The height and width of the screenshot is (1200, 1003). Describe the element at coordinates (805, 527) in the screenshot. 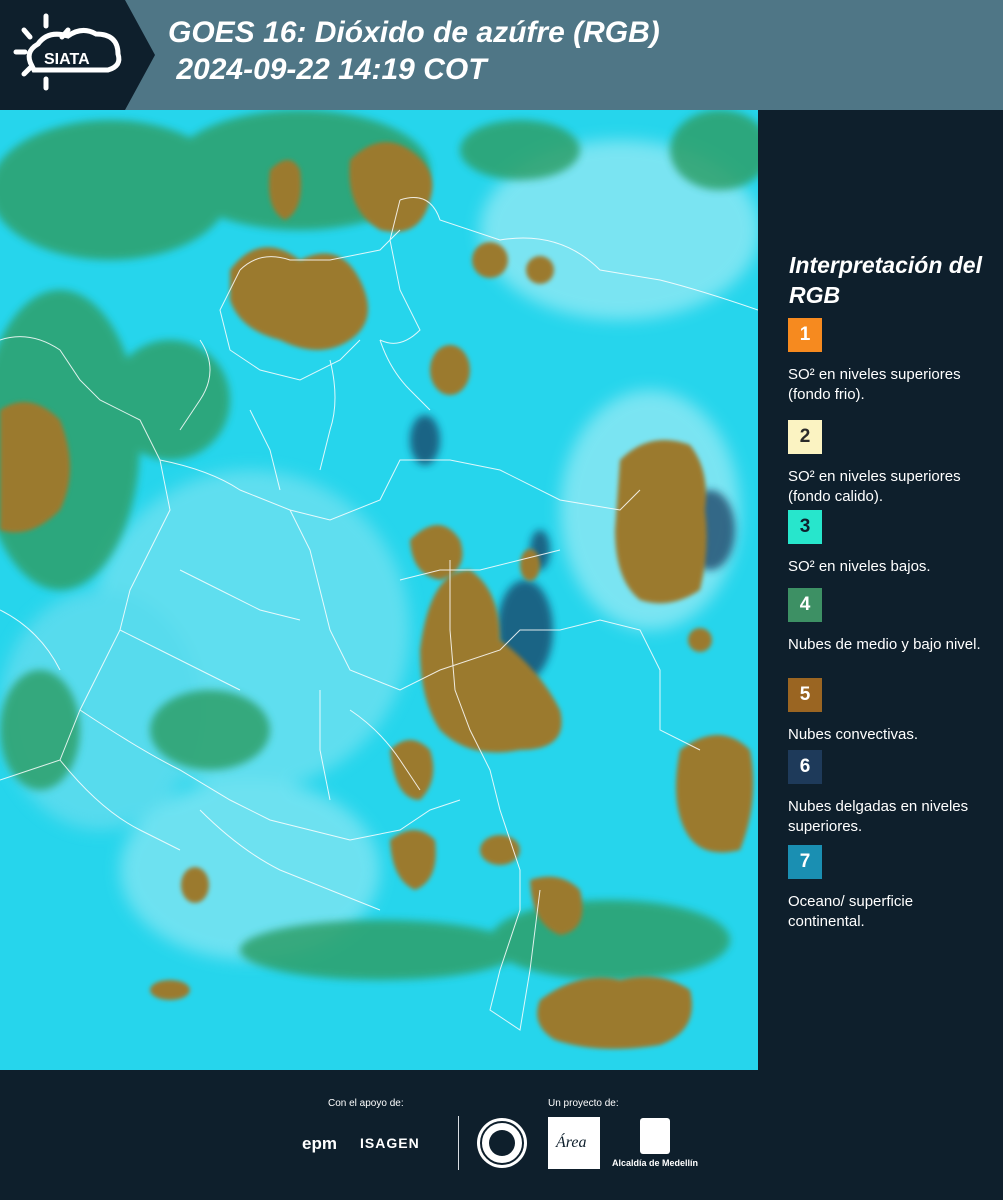

I see `legend-swatch: 3` at that location.